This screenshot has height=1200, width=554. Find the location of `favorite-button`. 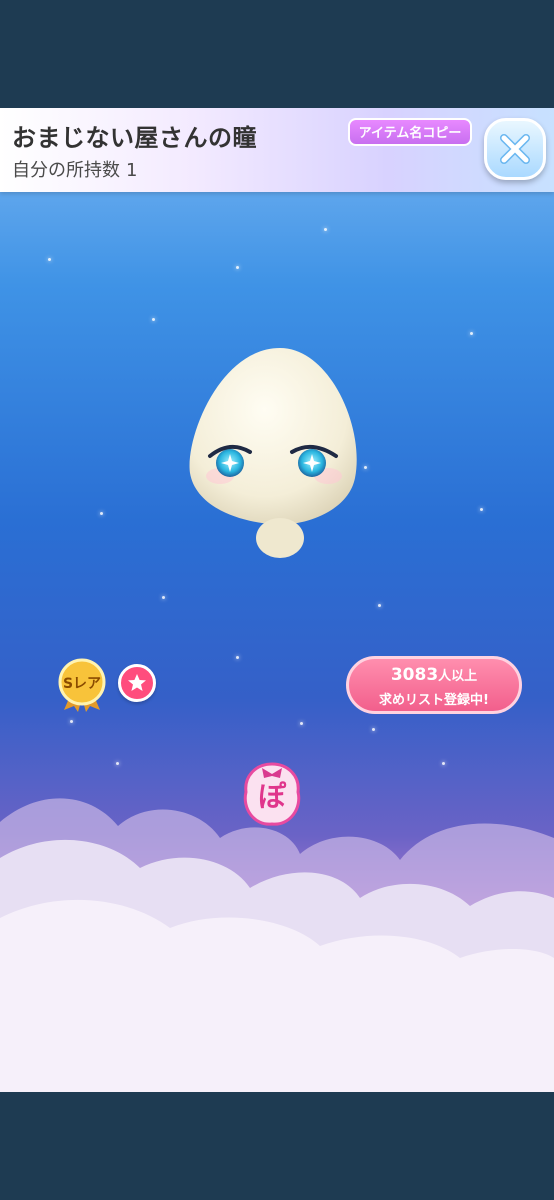

favorite-button is located at coordinates (137, 683).